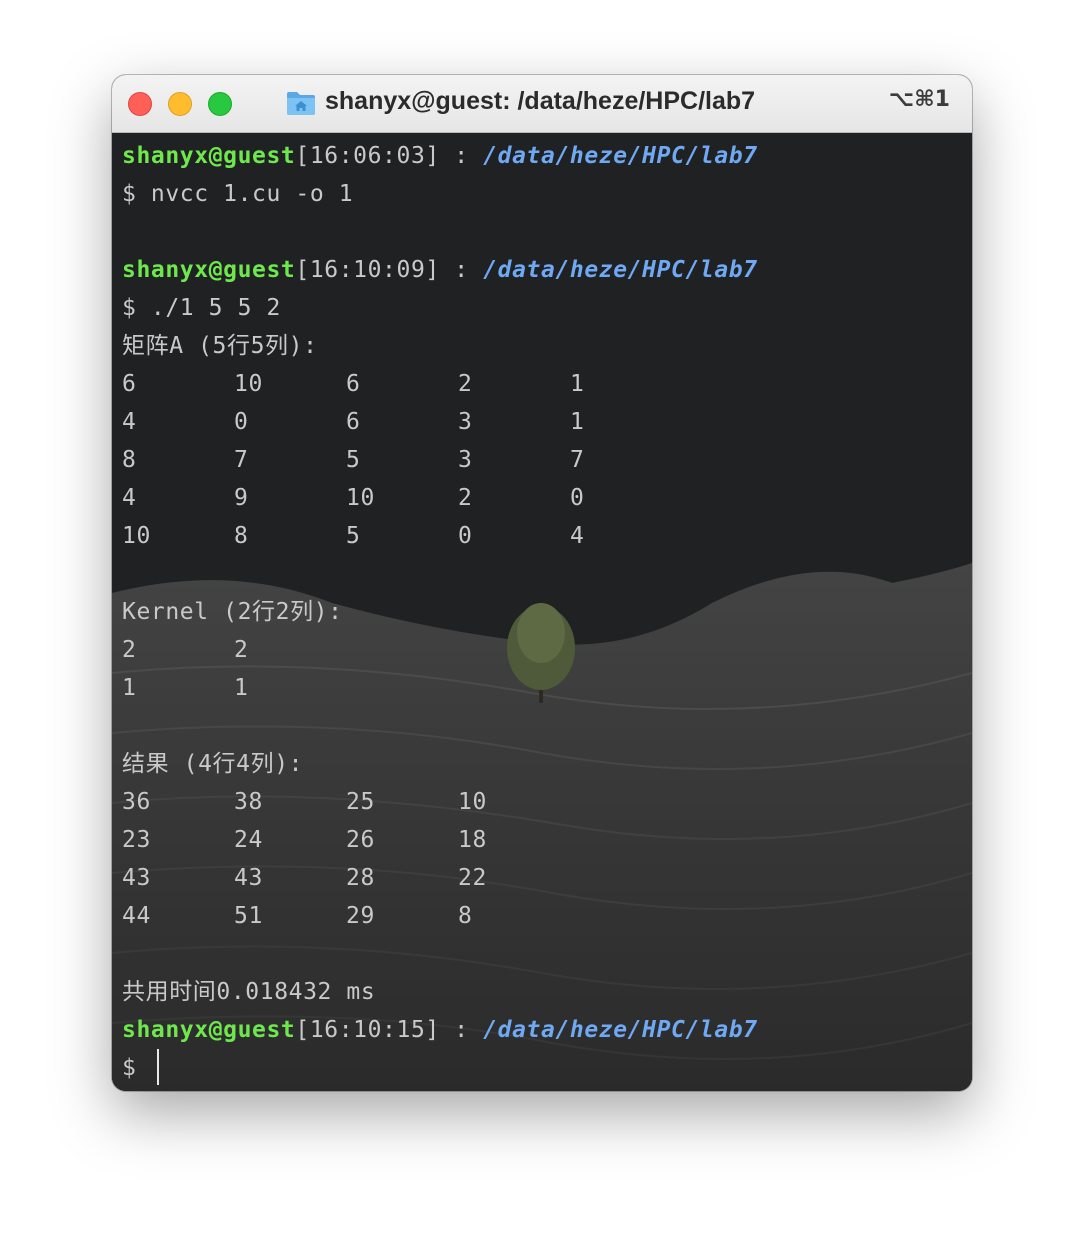 Image resolution: width=1084 pixels, height=1240 pixels. I want to click on matrix-a-row: 10 8 5 0 4, so click(542, 536).